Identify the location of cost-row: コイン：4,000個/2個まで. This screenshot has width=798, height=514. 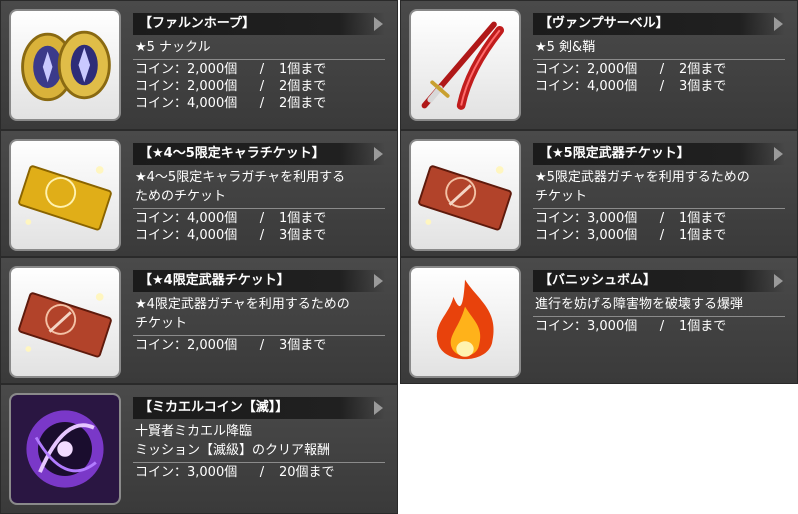
(231, 103).